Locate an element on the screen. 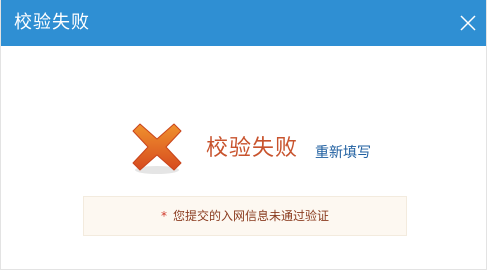  result-title: 校验失败 is located at coordinates (252, 148).